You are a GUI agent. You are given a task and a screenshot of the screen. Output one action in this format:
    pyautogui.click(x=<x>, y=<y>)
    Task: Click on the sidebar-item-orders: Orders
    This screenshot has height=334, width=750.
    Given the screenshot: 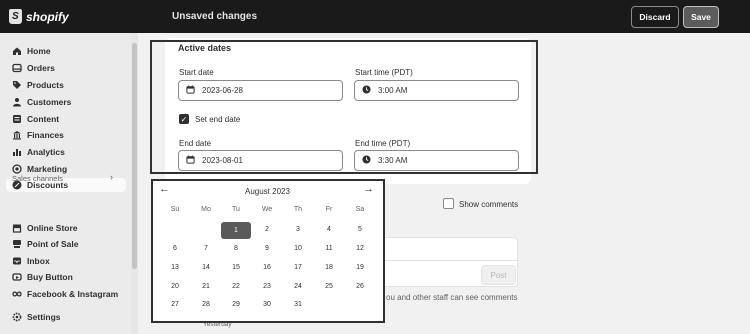 What is the action you would take?
    pyautogui.click(x=33, y=68)
    